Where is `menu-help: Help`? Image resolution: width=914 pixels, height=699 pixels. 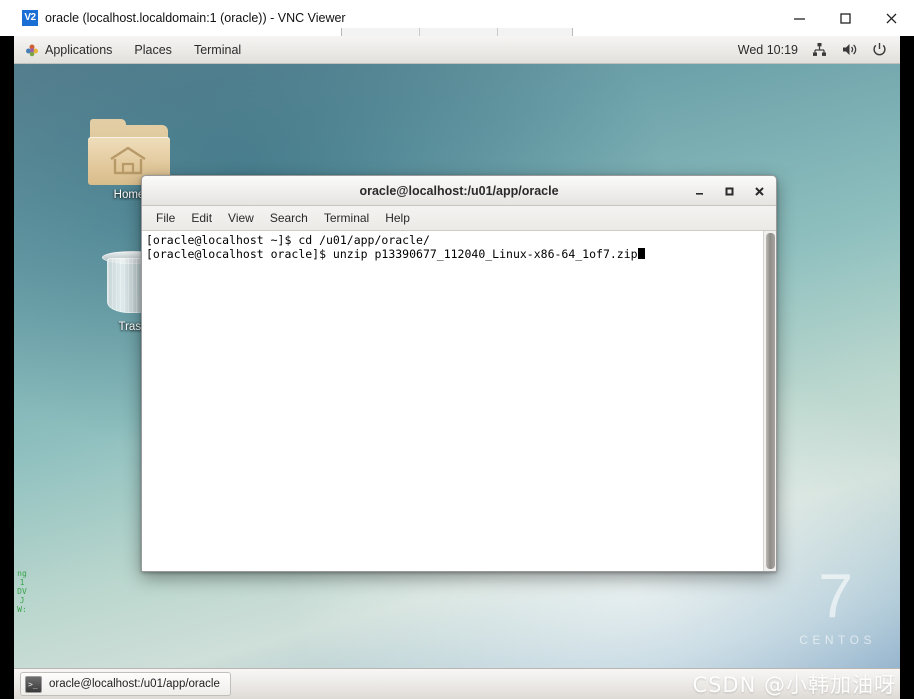
menu-help: Help is located at coordinates (397, 218).